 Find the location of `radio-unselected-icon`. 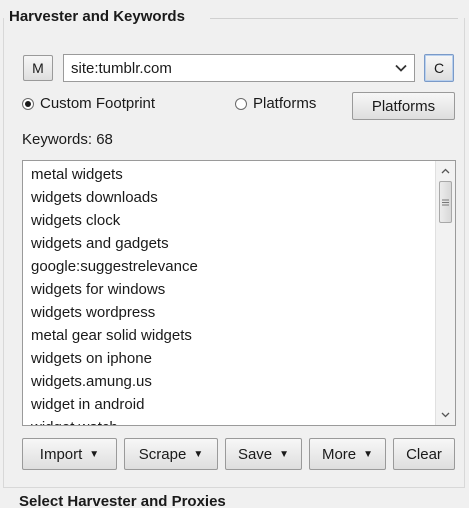

radio-unselected-icon is located at coordinates (241, 103).